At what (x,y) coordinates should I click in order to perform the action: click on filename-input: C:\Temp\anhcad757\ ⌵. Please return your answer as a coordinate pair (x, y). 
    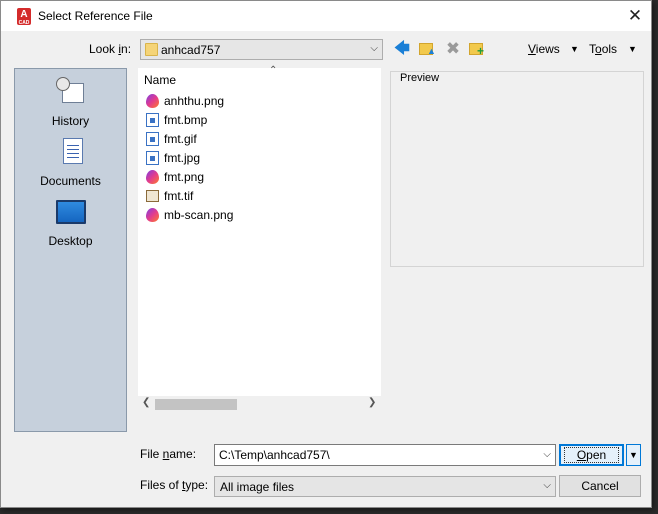
    Looking at the image, I should click on (385, 455).